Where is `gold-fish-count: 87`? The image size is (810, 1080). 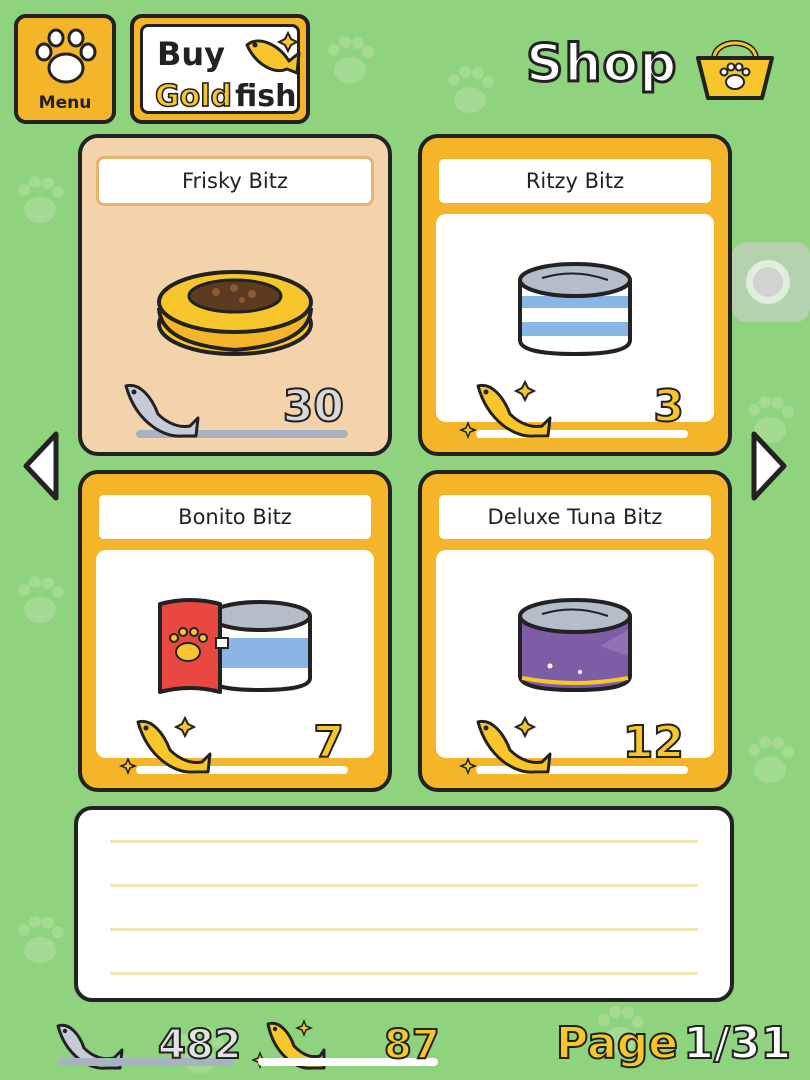 gold-fish-count: 87 is located at coordinates (412, 1045).